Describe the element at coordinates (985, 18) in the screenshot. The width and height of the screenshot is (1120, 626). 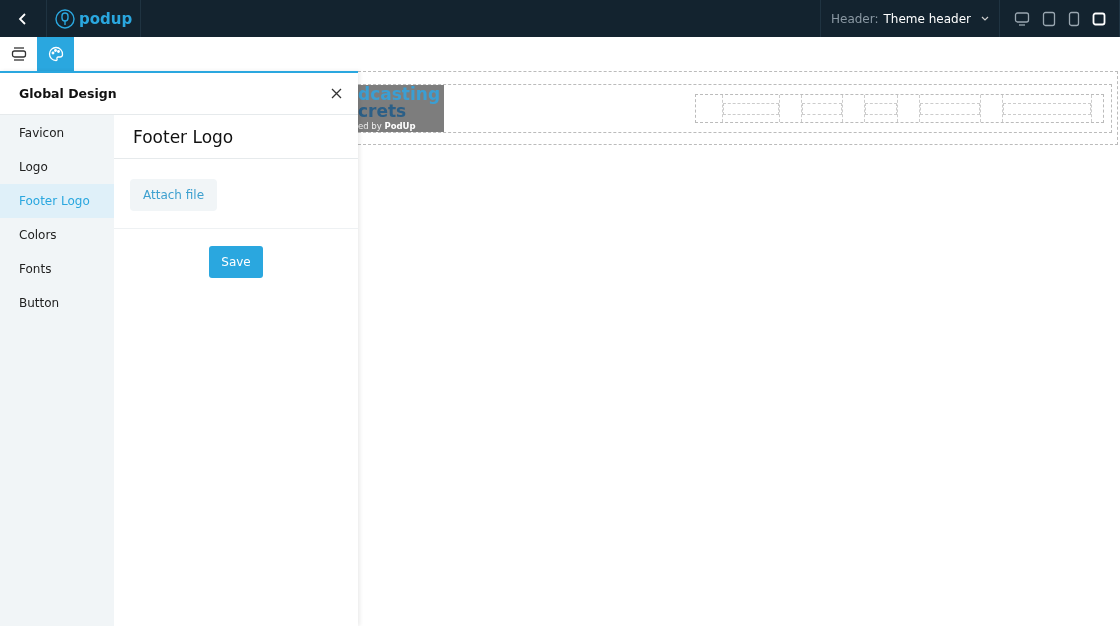
I see `chevron-down-icon` at that location.